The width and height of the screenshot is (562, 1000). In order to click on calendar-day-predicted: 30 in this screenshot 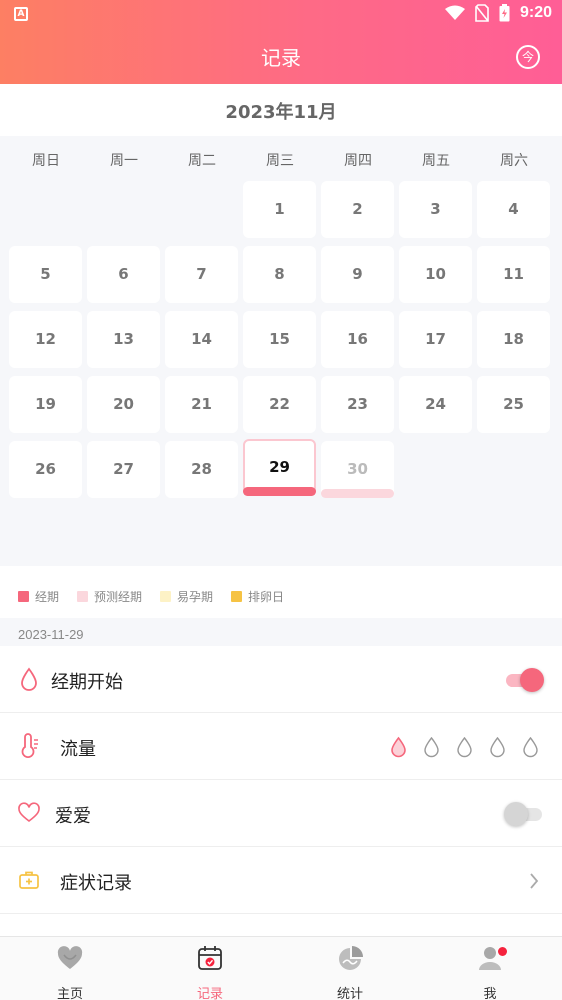, I will do `click(357, 469)`.